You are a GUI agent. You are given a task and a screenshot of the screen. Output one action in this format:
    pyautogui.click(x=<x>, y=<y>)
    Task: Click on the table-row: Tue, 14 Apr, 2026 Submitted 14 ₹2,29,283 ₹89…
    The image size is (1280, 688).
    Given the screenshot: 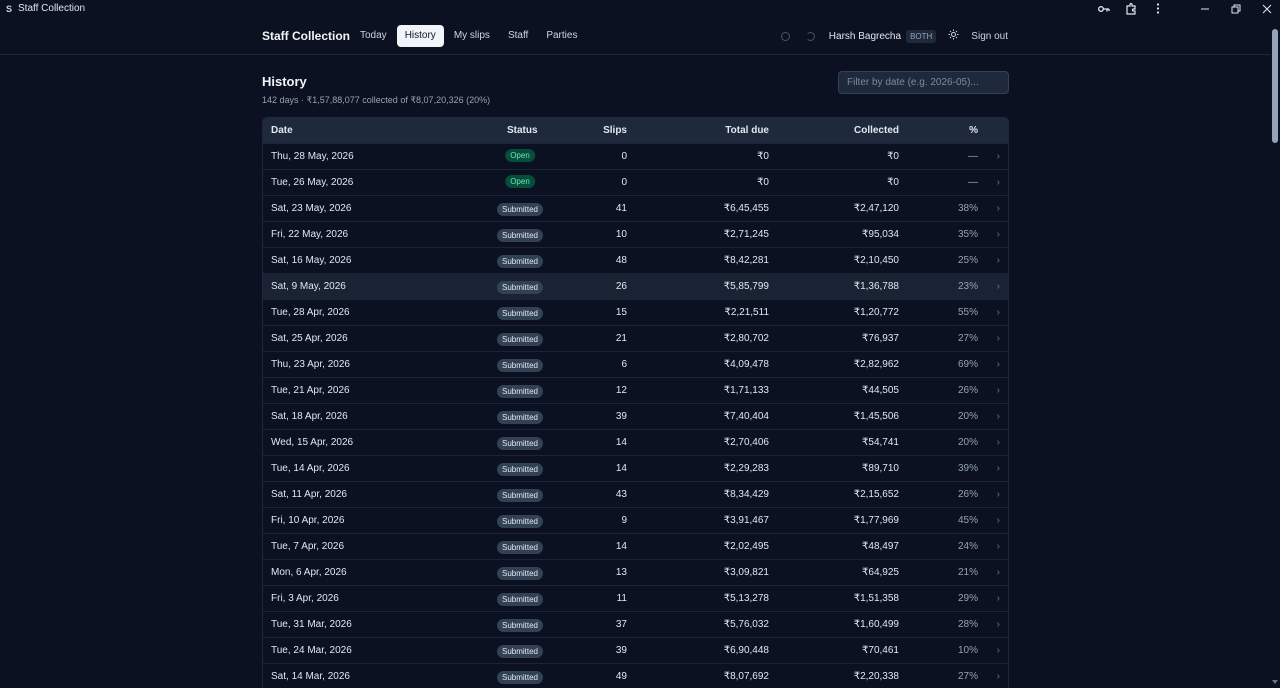 What is the action you would take?
    pyautogui.click(x=635, y=468)
    